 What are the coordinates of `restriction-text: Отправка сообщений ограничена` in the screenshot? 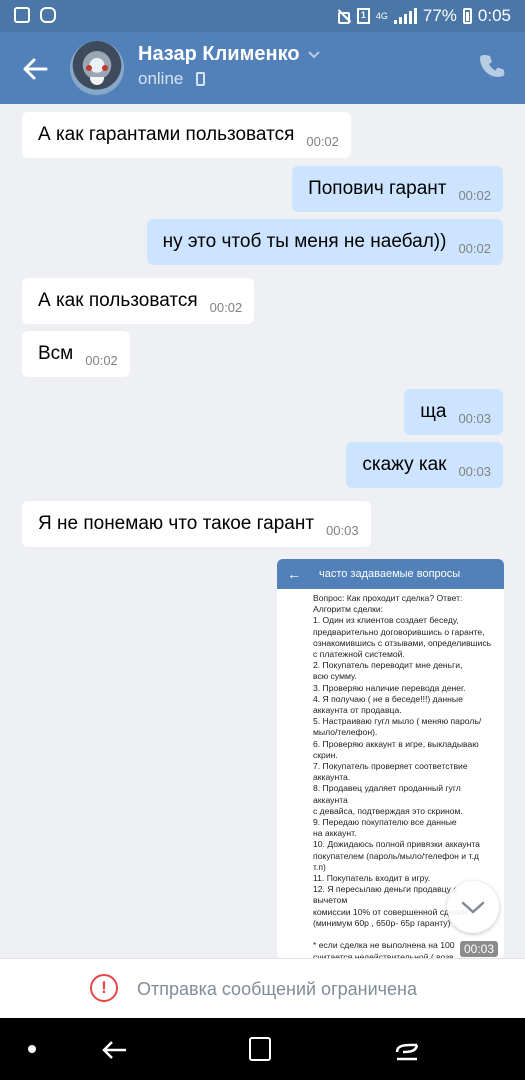 It's located at (277, 989).